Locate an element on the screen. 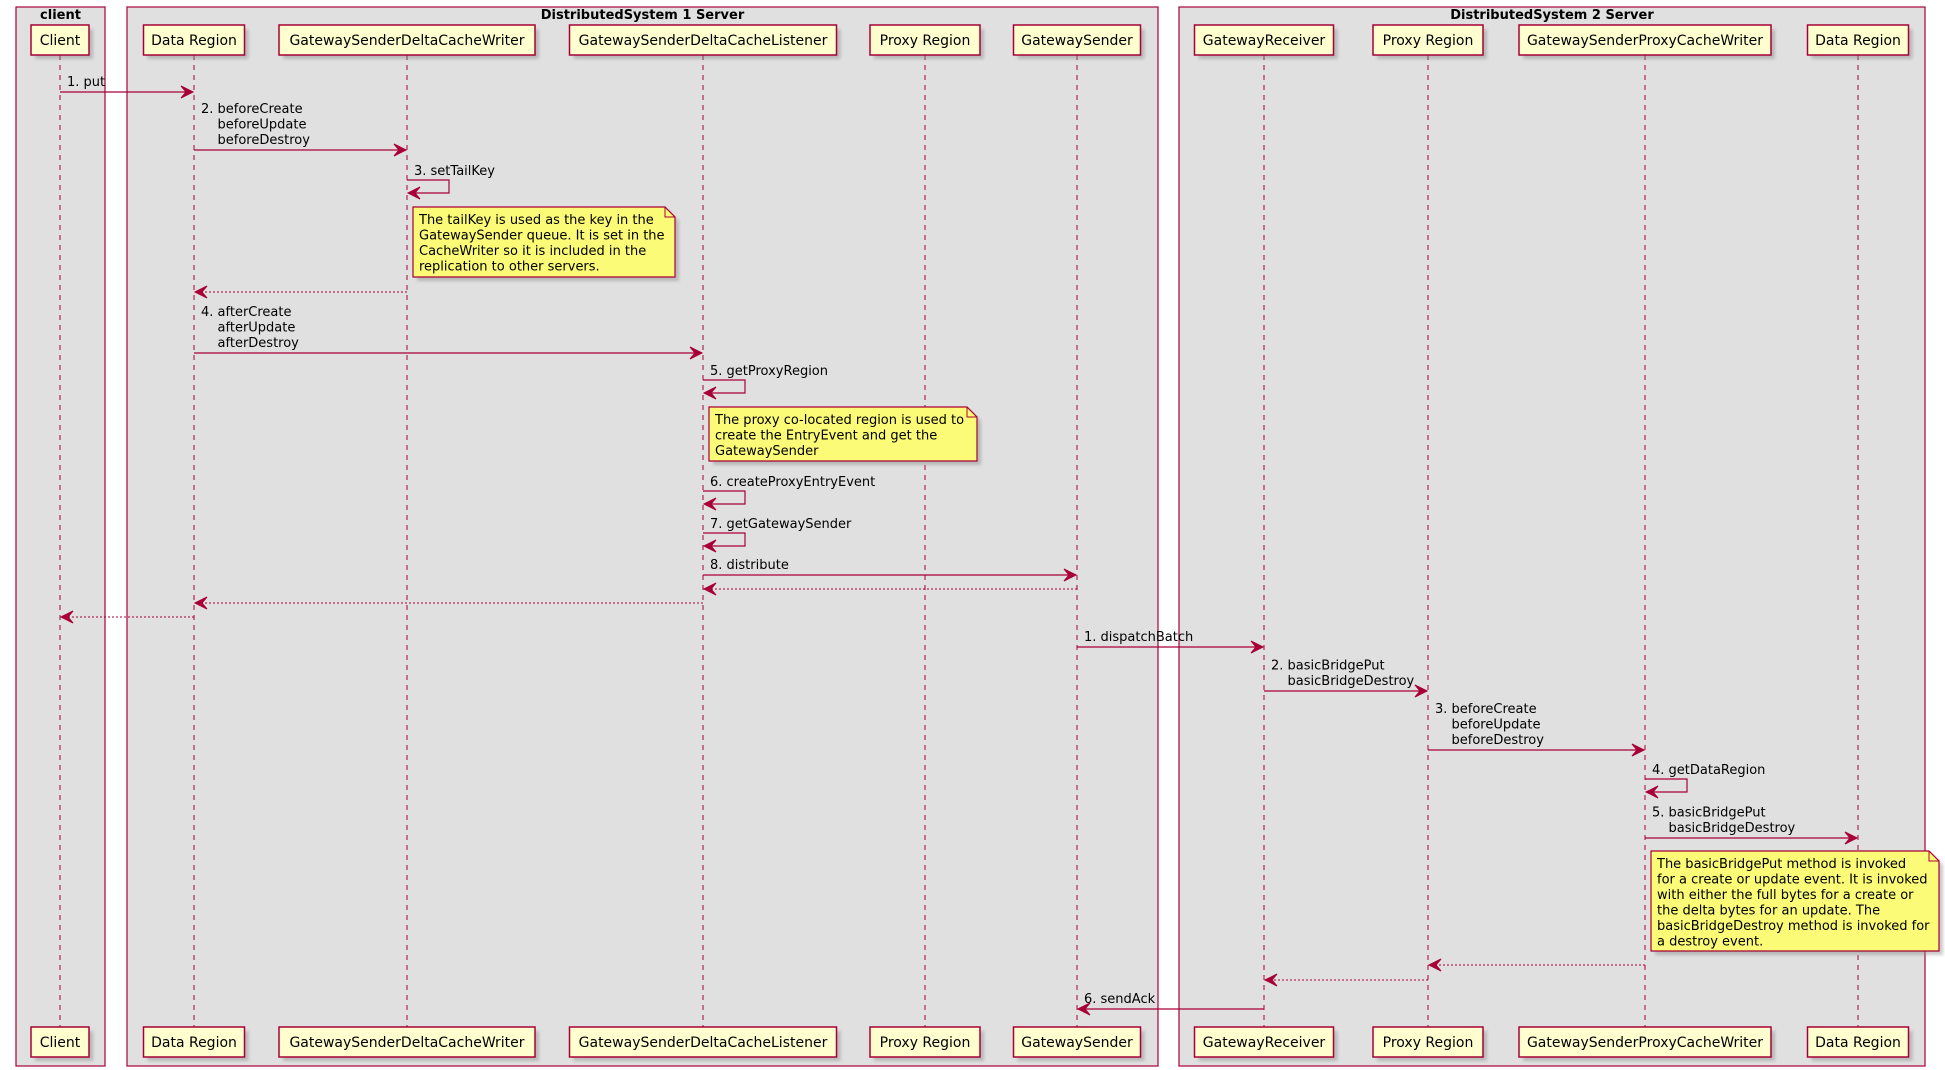 The height and width of the screenshot is (1070, 1945). participant-dr2-bottom: Data Region is located at coordinates (1859, 1043).